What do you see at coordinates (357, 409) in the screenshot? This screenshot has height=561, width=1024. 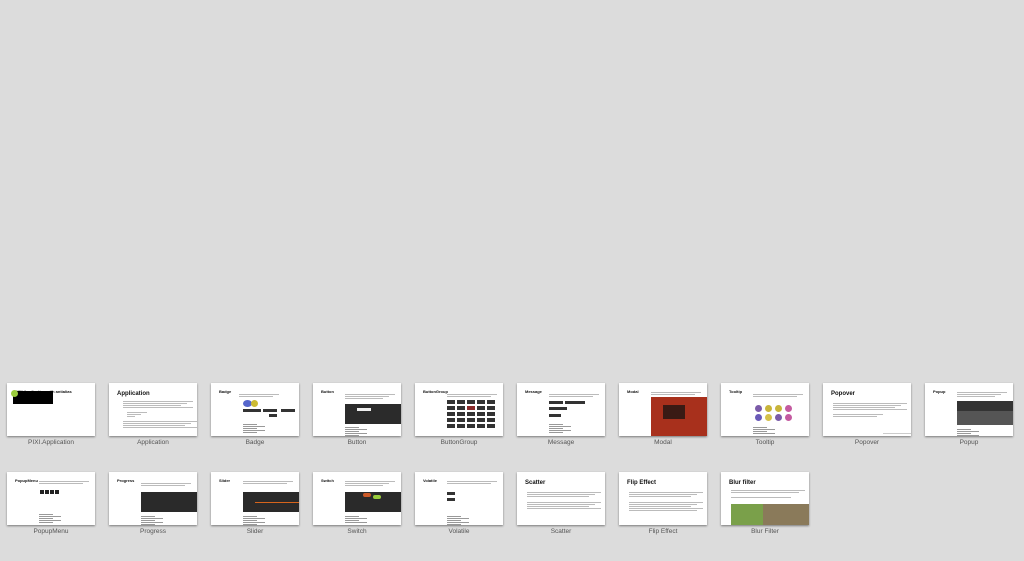 I see `slide-thumbnail: Button` at bounding box center [357, 409].